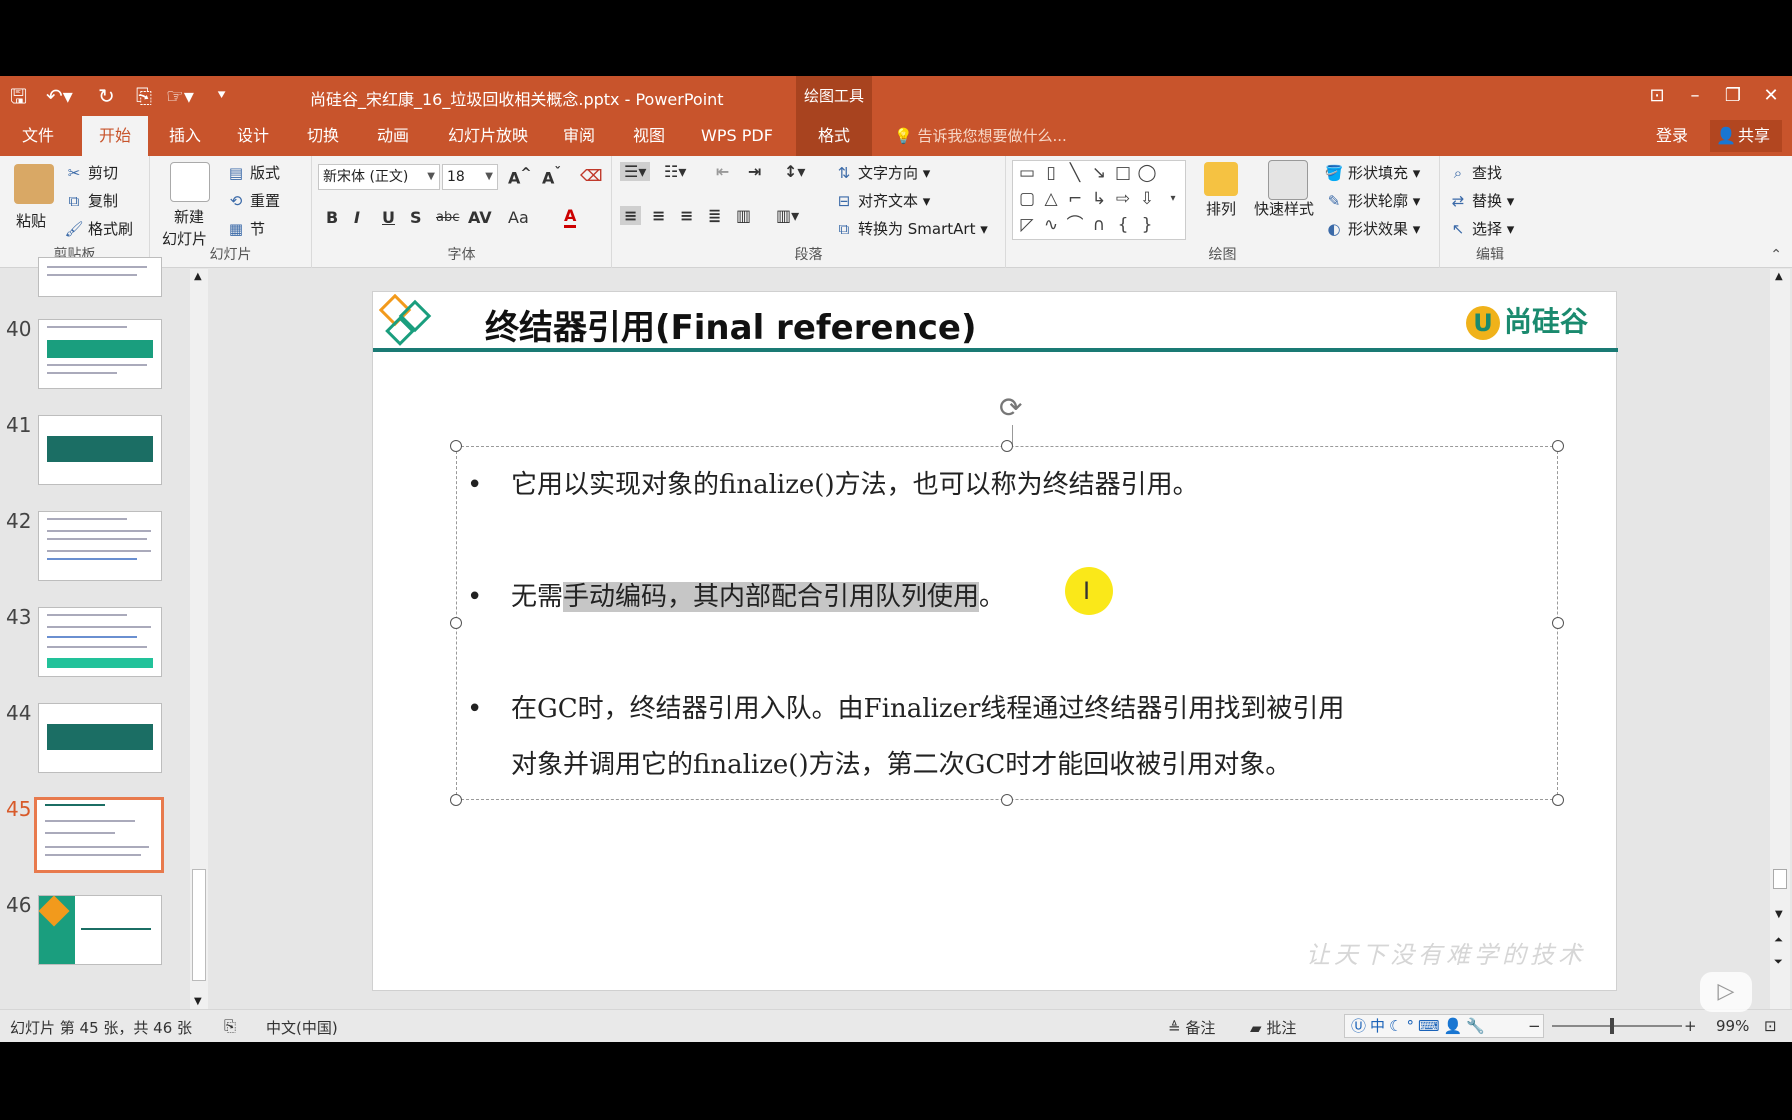 This screenshot has height=1120, width=1792. I want to click on scribble-shape-icon: ∿, so click(1051, 225).